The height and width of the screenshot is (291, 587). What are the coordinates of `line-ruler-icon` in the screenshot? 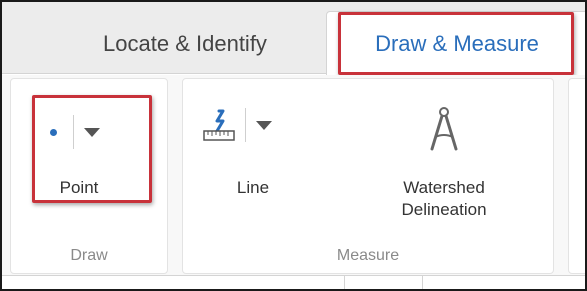 It's located at (219, 125).